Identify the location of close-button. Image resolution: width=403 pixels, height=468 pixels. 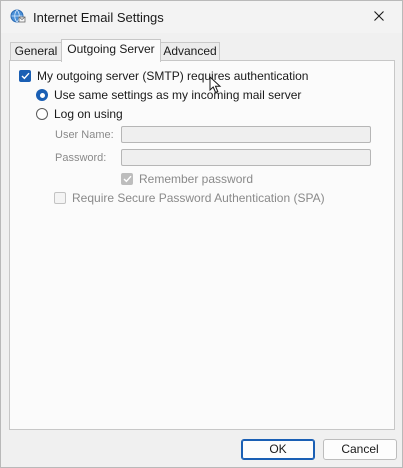
(379, 16).